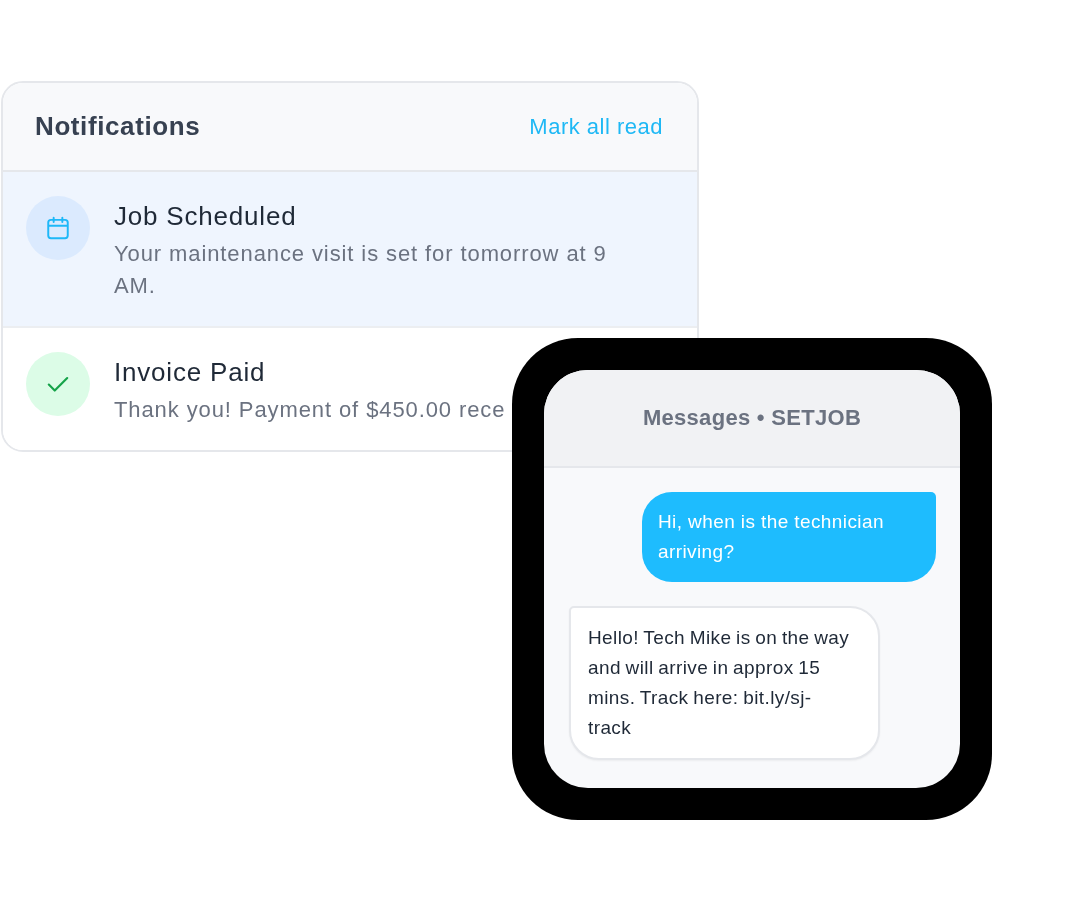 The image size is (1072, 900). I want to click on notification-text: Thank you! Payment of $450.00 rece, so click(310, 410).